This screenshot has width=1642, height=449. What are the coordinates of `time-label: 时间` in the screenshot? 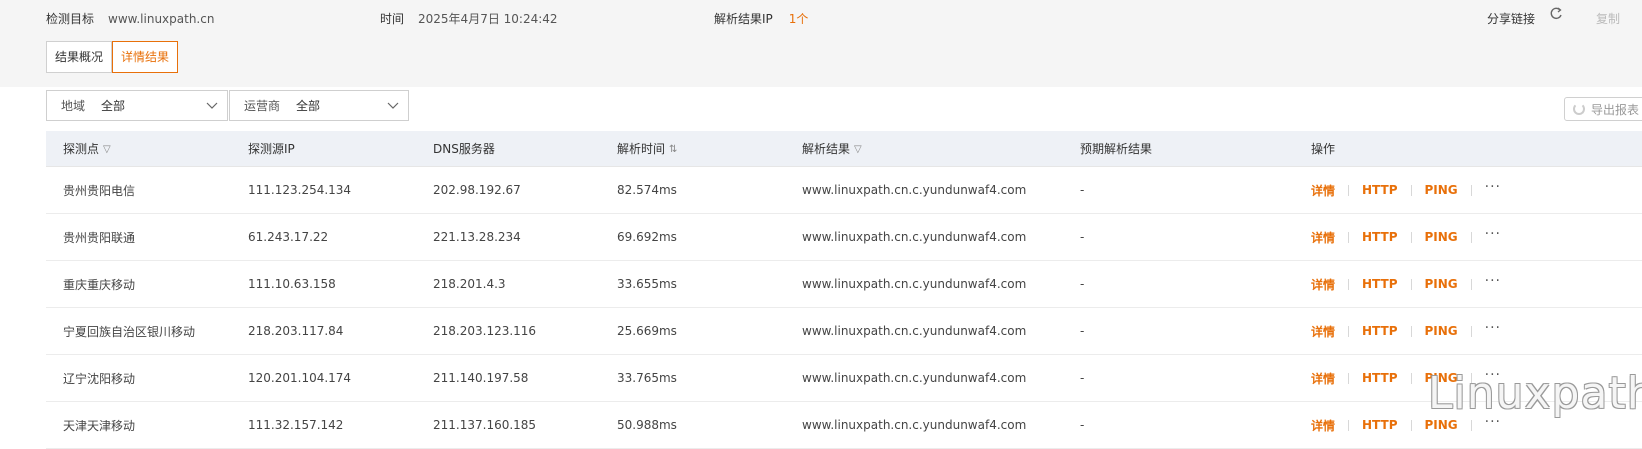 It's located at (392, 19).